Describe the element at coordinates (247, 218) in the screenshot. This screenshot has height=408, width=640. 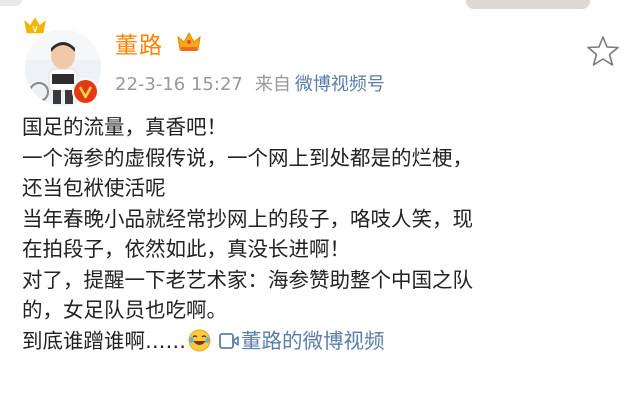
I see `post-line: 当年春晚小品就经常抄网上的段子，咯吱人笑，现` at that location.